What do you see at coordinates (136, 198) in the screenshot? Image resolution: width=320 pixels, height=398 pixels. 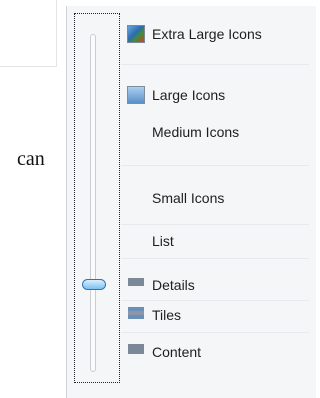 I see `small-icons-icon` at bounding box center [136, 198].